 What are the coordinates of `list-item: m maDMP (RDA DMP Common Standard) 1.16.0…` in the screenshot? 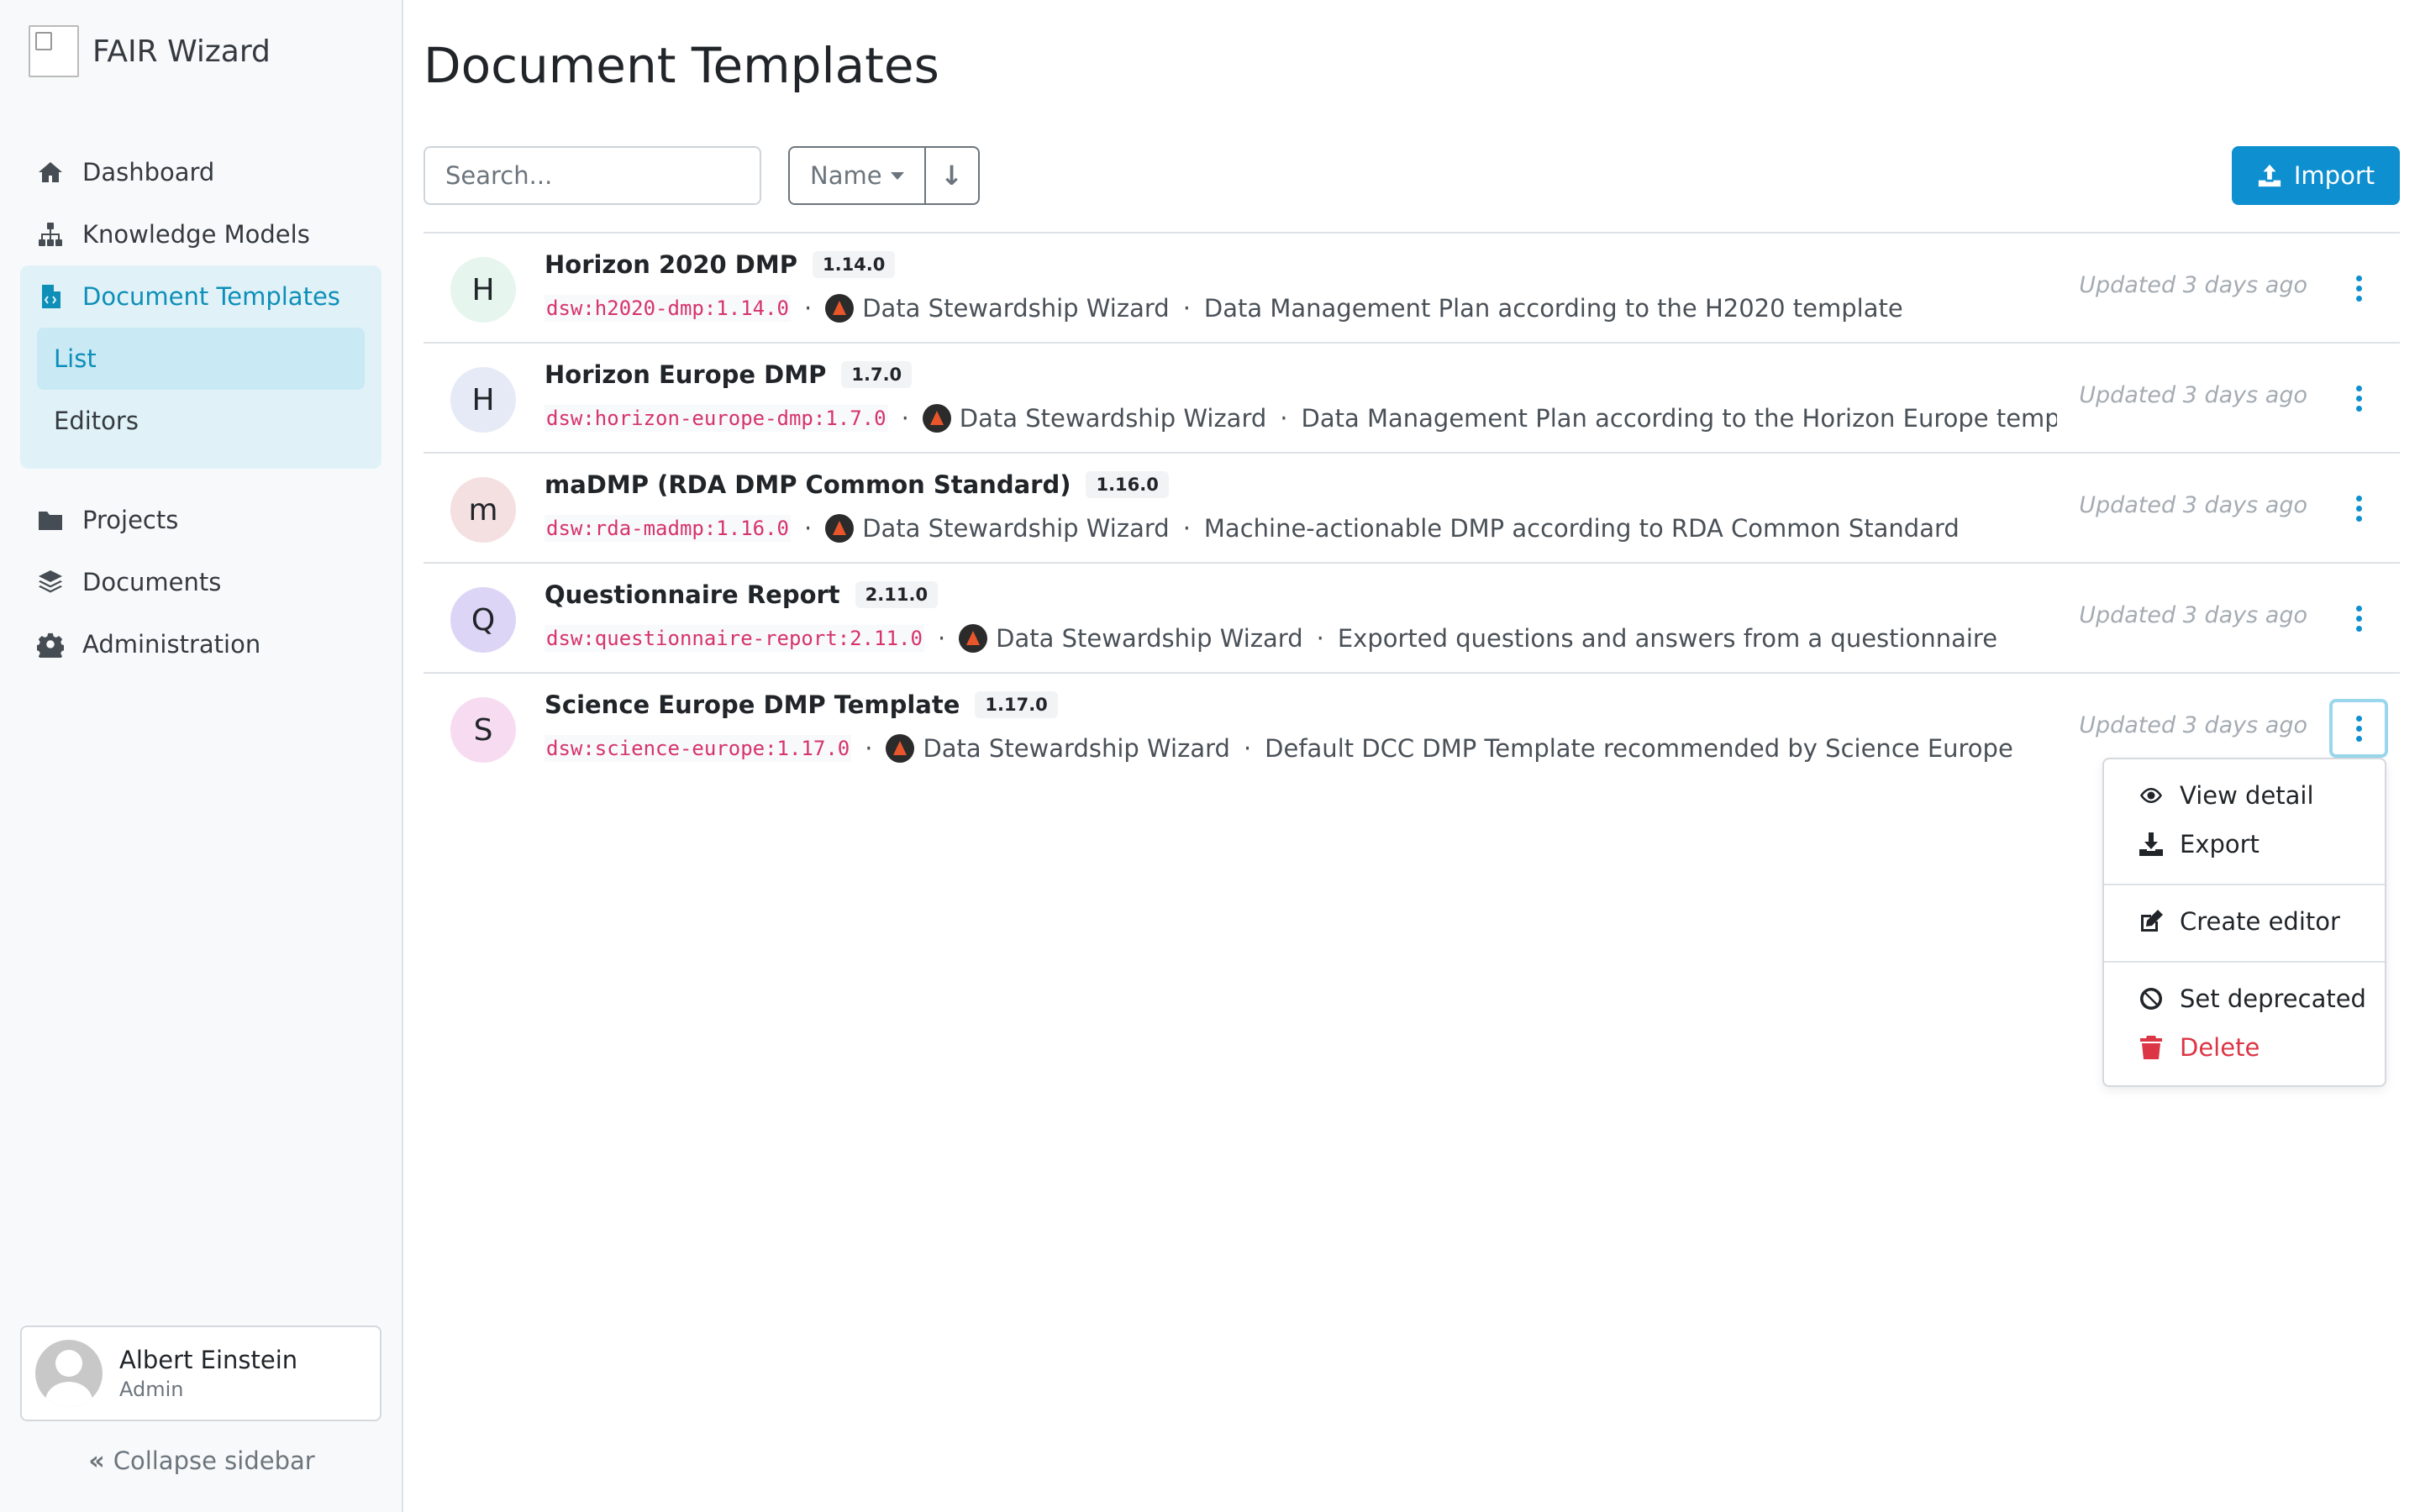 It's located at (1412, 507).